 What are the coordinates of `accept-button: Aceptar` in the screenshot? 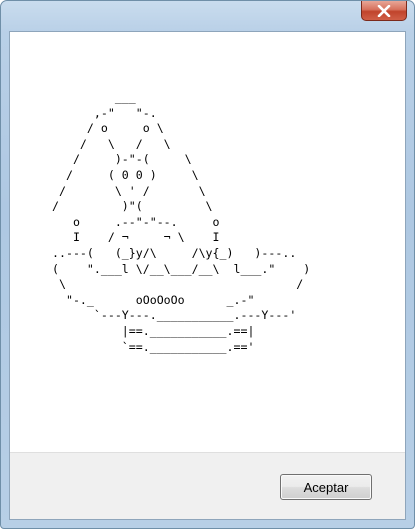 It's located at (326, 487).